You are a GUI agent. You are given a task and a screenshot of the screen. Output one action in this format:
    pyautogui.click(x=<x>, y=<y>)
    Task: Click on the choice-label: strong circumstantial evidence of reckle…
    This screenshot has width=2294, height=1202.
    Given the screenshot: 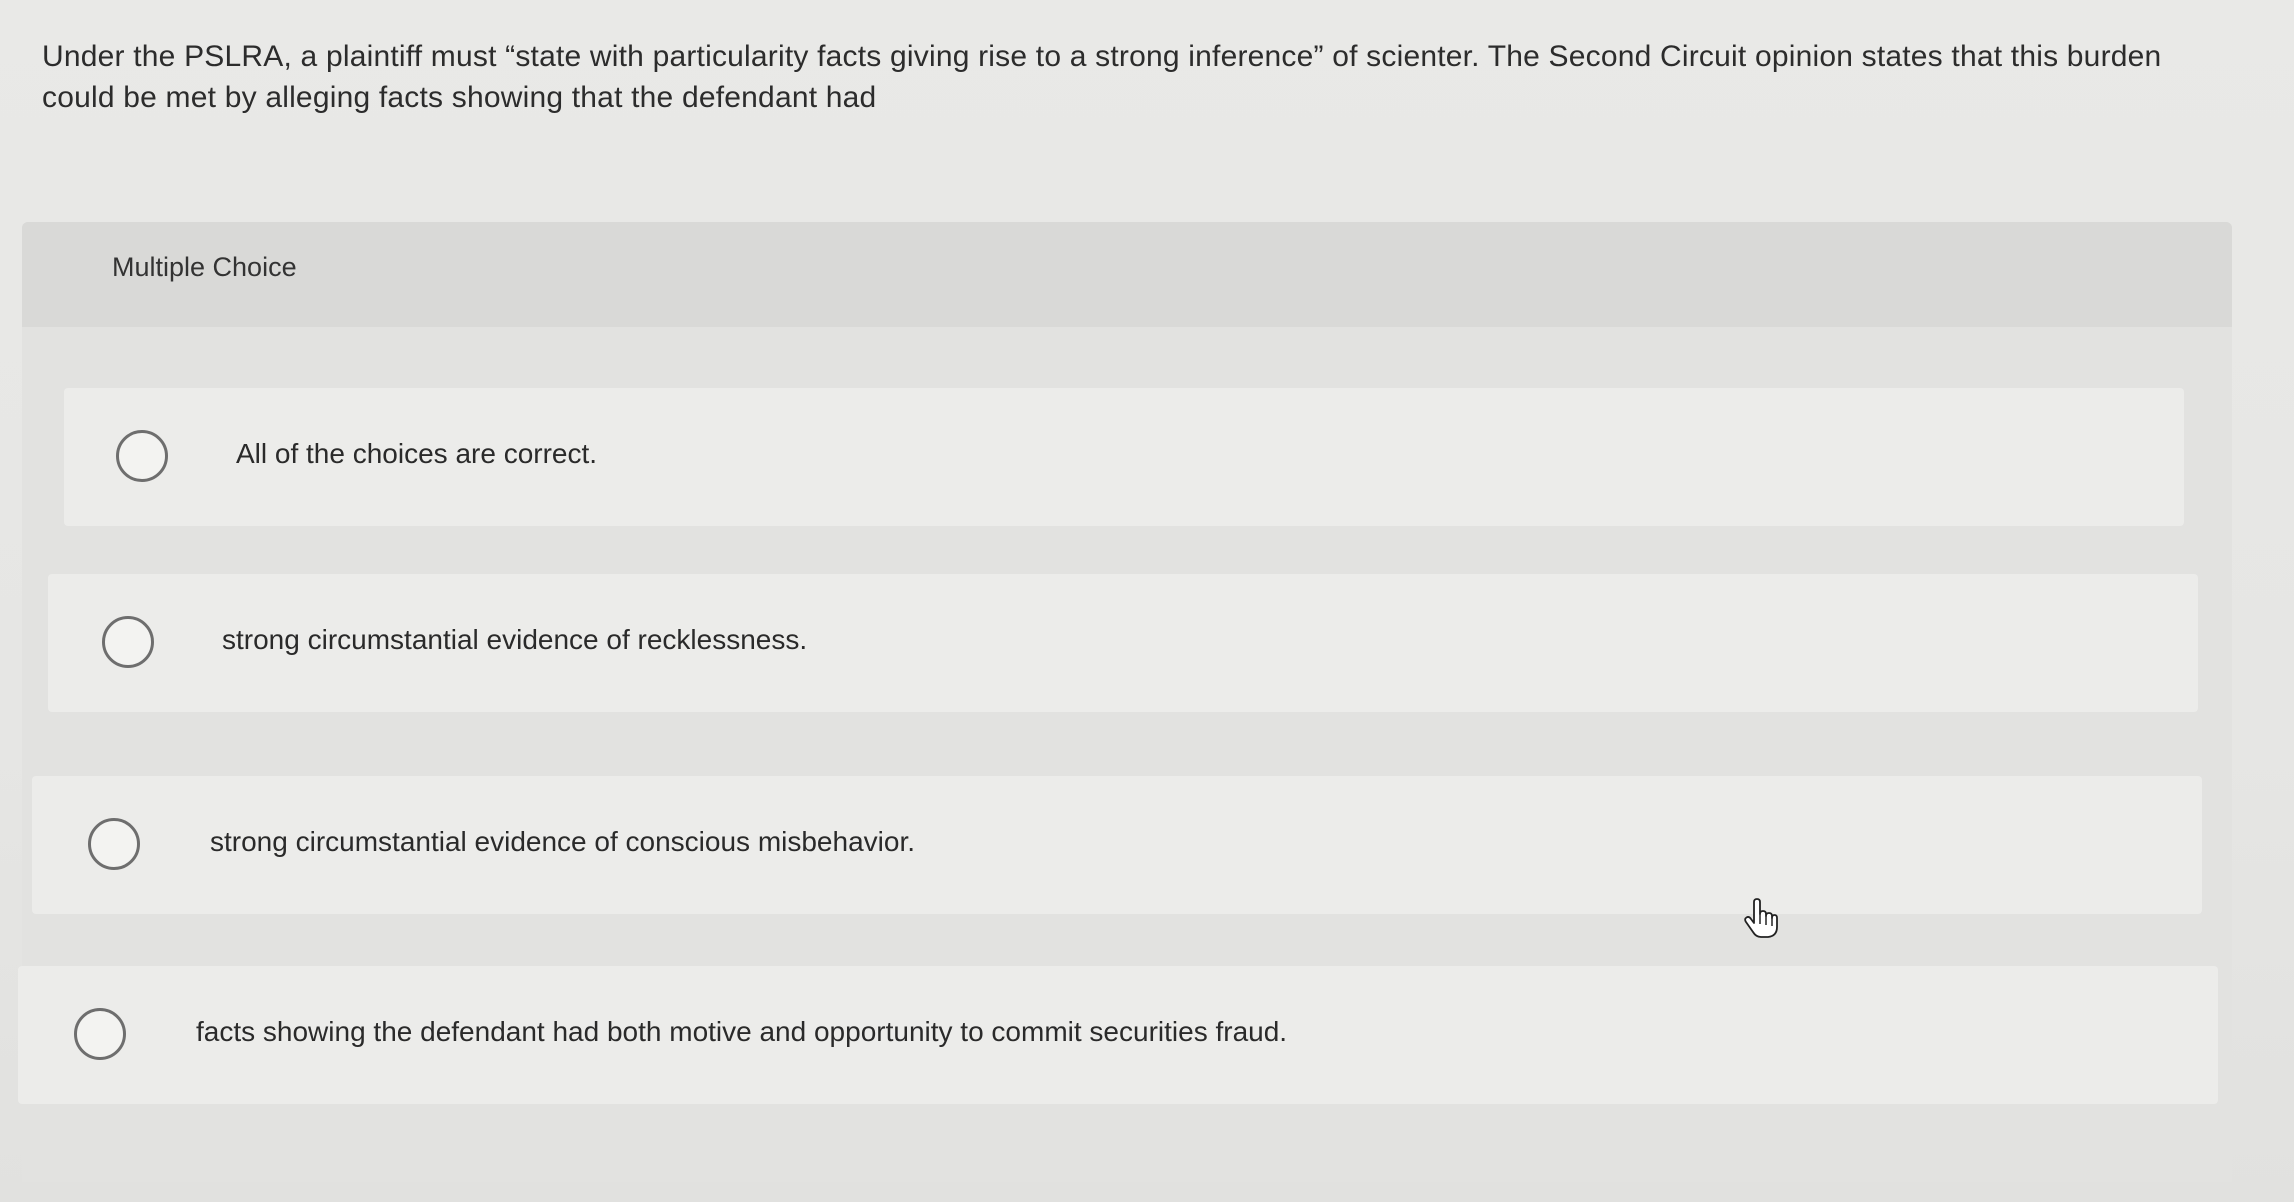 What is the action you would take?
    pyautogui.click(x=515, y=639)
    